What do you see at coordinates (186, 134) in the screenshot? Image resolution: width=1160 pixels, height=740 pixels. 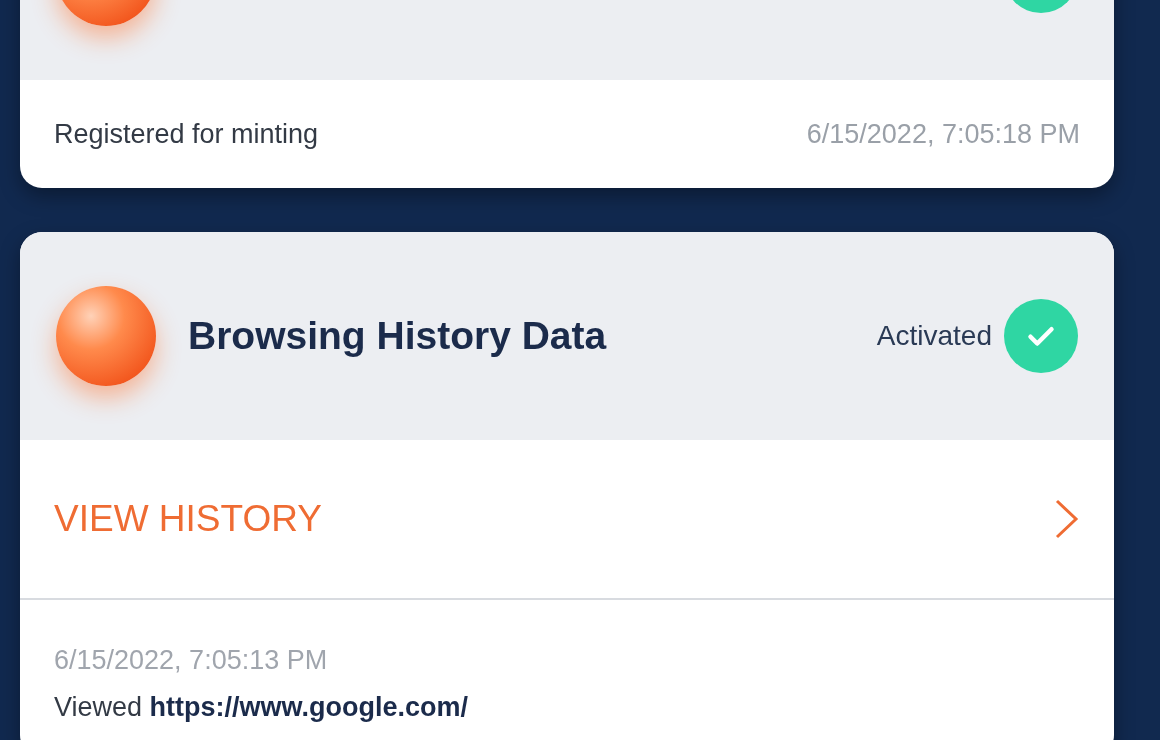 I see `footer-note: Registered for minting` at bounding box center [186, 134].